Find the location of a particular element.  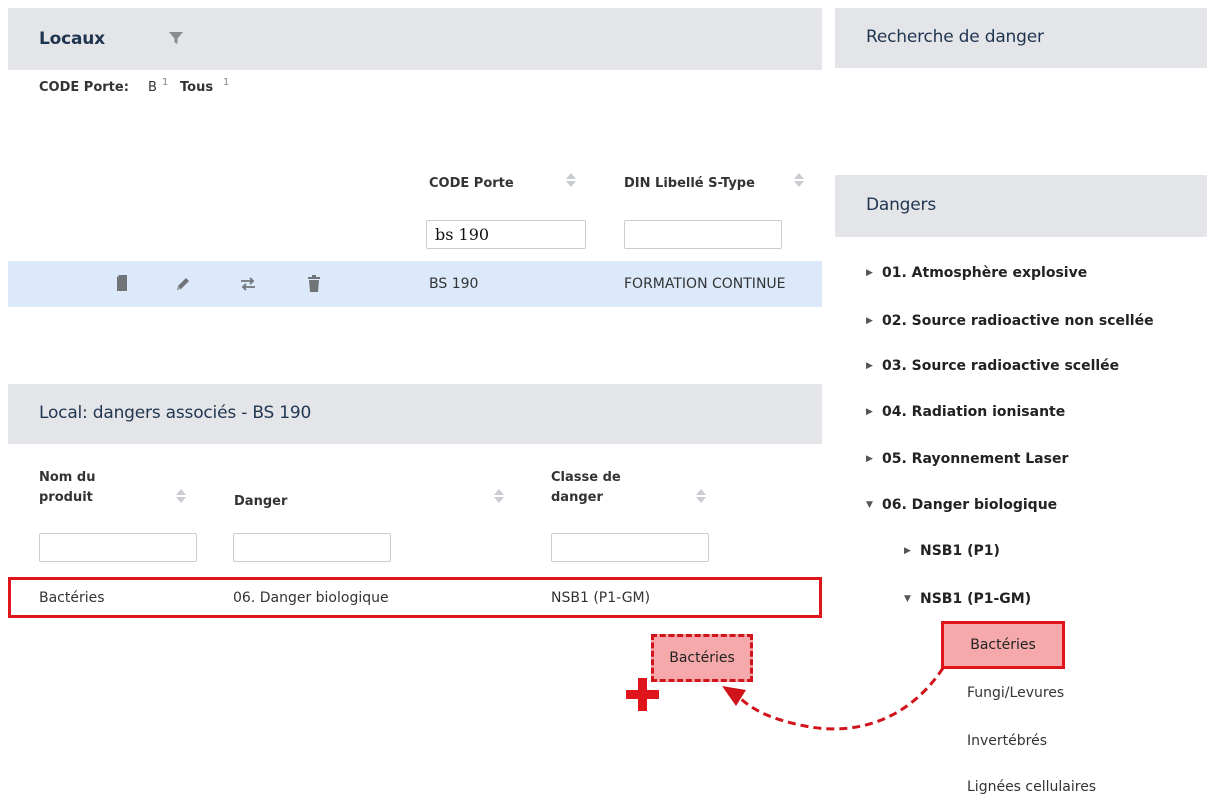

dangers-assoc-title: Local: dangers associés - BS 190 is located at coordinates (175, 413).